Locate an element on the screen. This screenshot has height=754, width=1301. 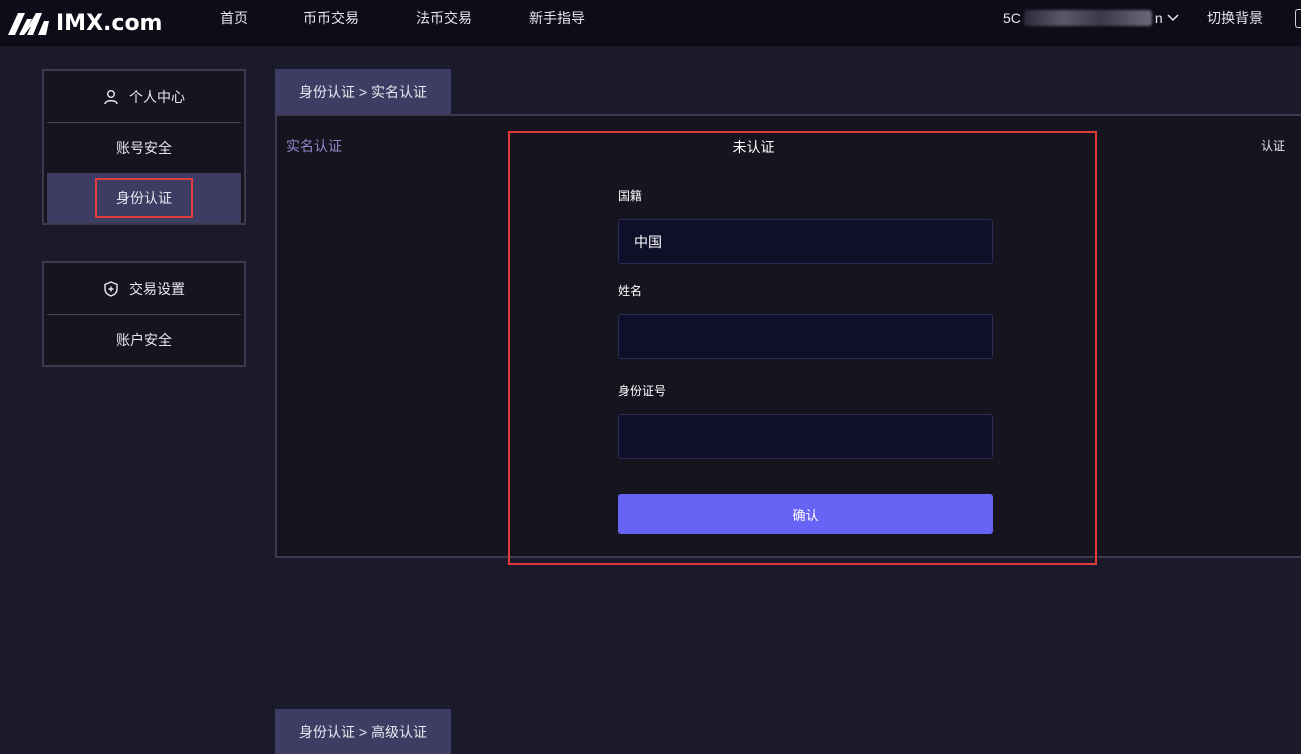
sidebar-personal-title: 个人中心 is located at coordinates (157, 96).